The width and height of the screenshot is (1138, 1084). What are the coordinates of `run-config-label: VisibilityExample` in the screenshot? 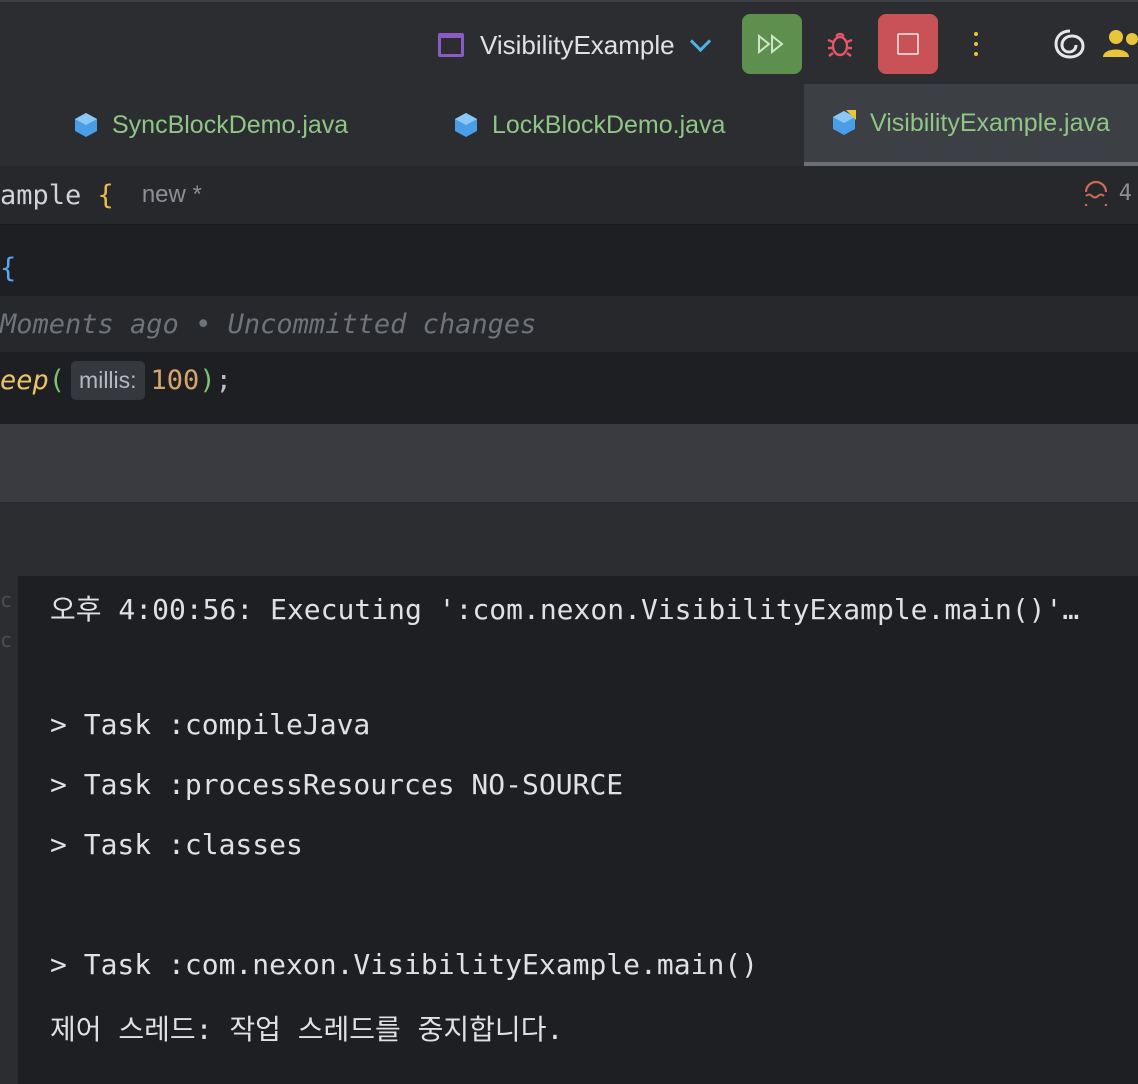 It's located at (577, 44).